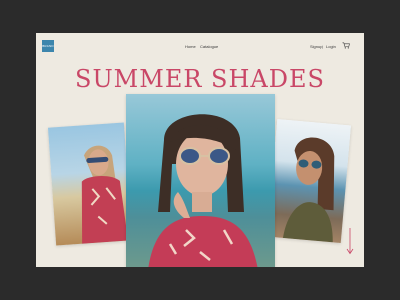 The image size is (400, 300). Describe the element at coordinates (346, 45) in the screenshot. I see `cart-icon` at that location.